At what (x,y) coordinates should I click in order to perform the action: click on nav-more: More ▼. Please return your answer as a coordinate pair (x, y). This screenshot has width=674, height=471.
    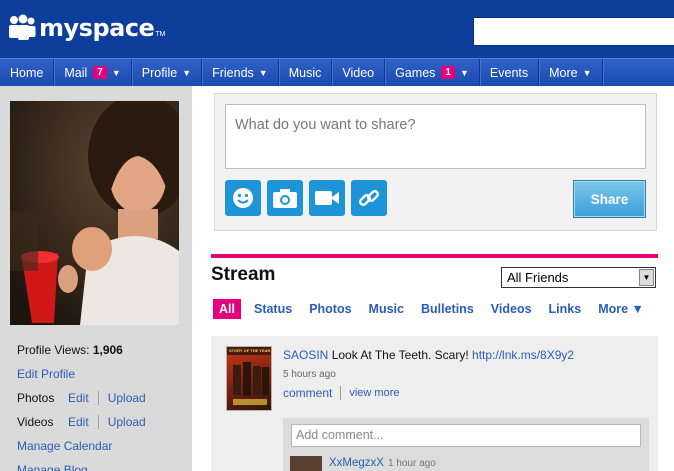
    Looking at the image, I should click on (571, 72).